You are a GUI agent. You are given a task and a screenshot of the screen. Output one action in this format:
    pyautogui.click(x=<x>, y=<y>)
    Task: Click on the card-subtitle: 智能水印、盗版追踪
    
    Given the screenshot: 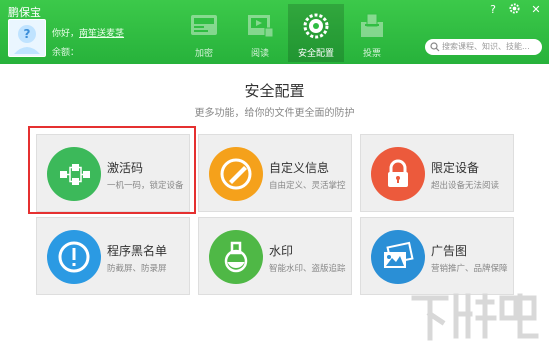 What is the action you would take?
    pyautogui.click(x=307, y=269)
    